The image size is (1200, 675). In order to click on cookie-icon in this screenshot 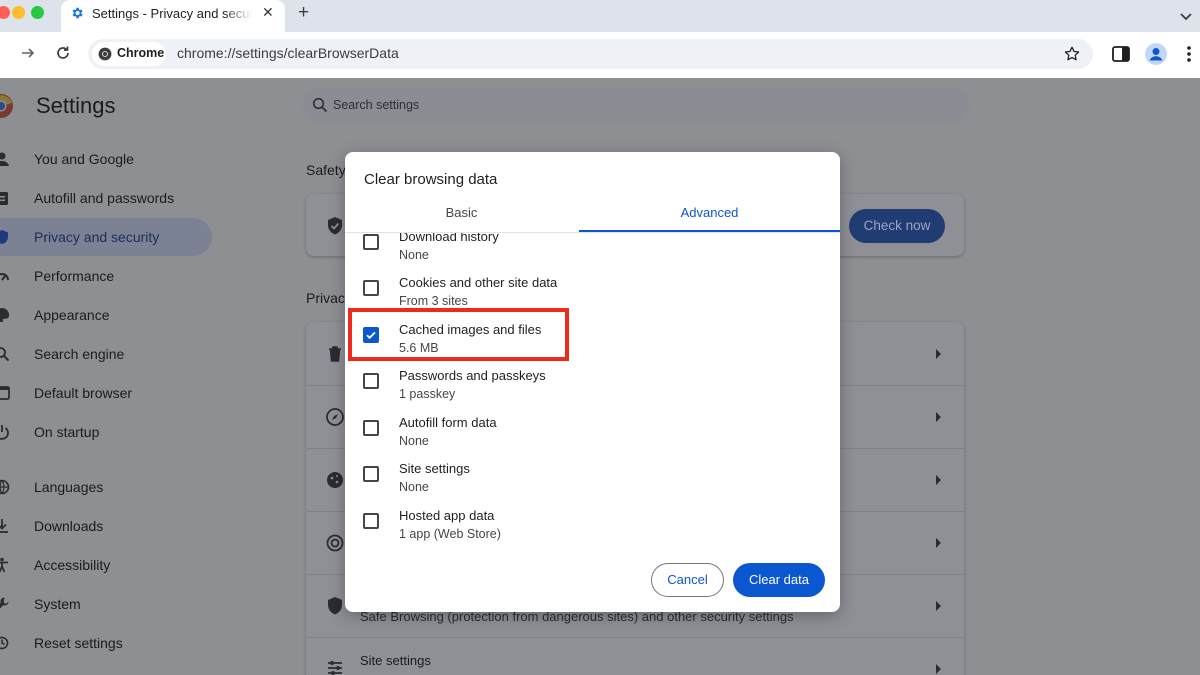, I will do `click(335, 480)`.